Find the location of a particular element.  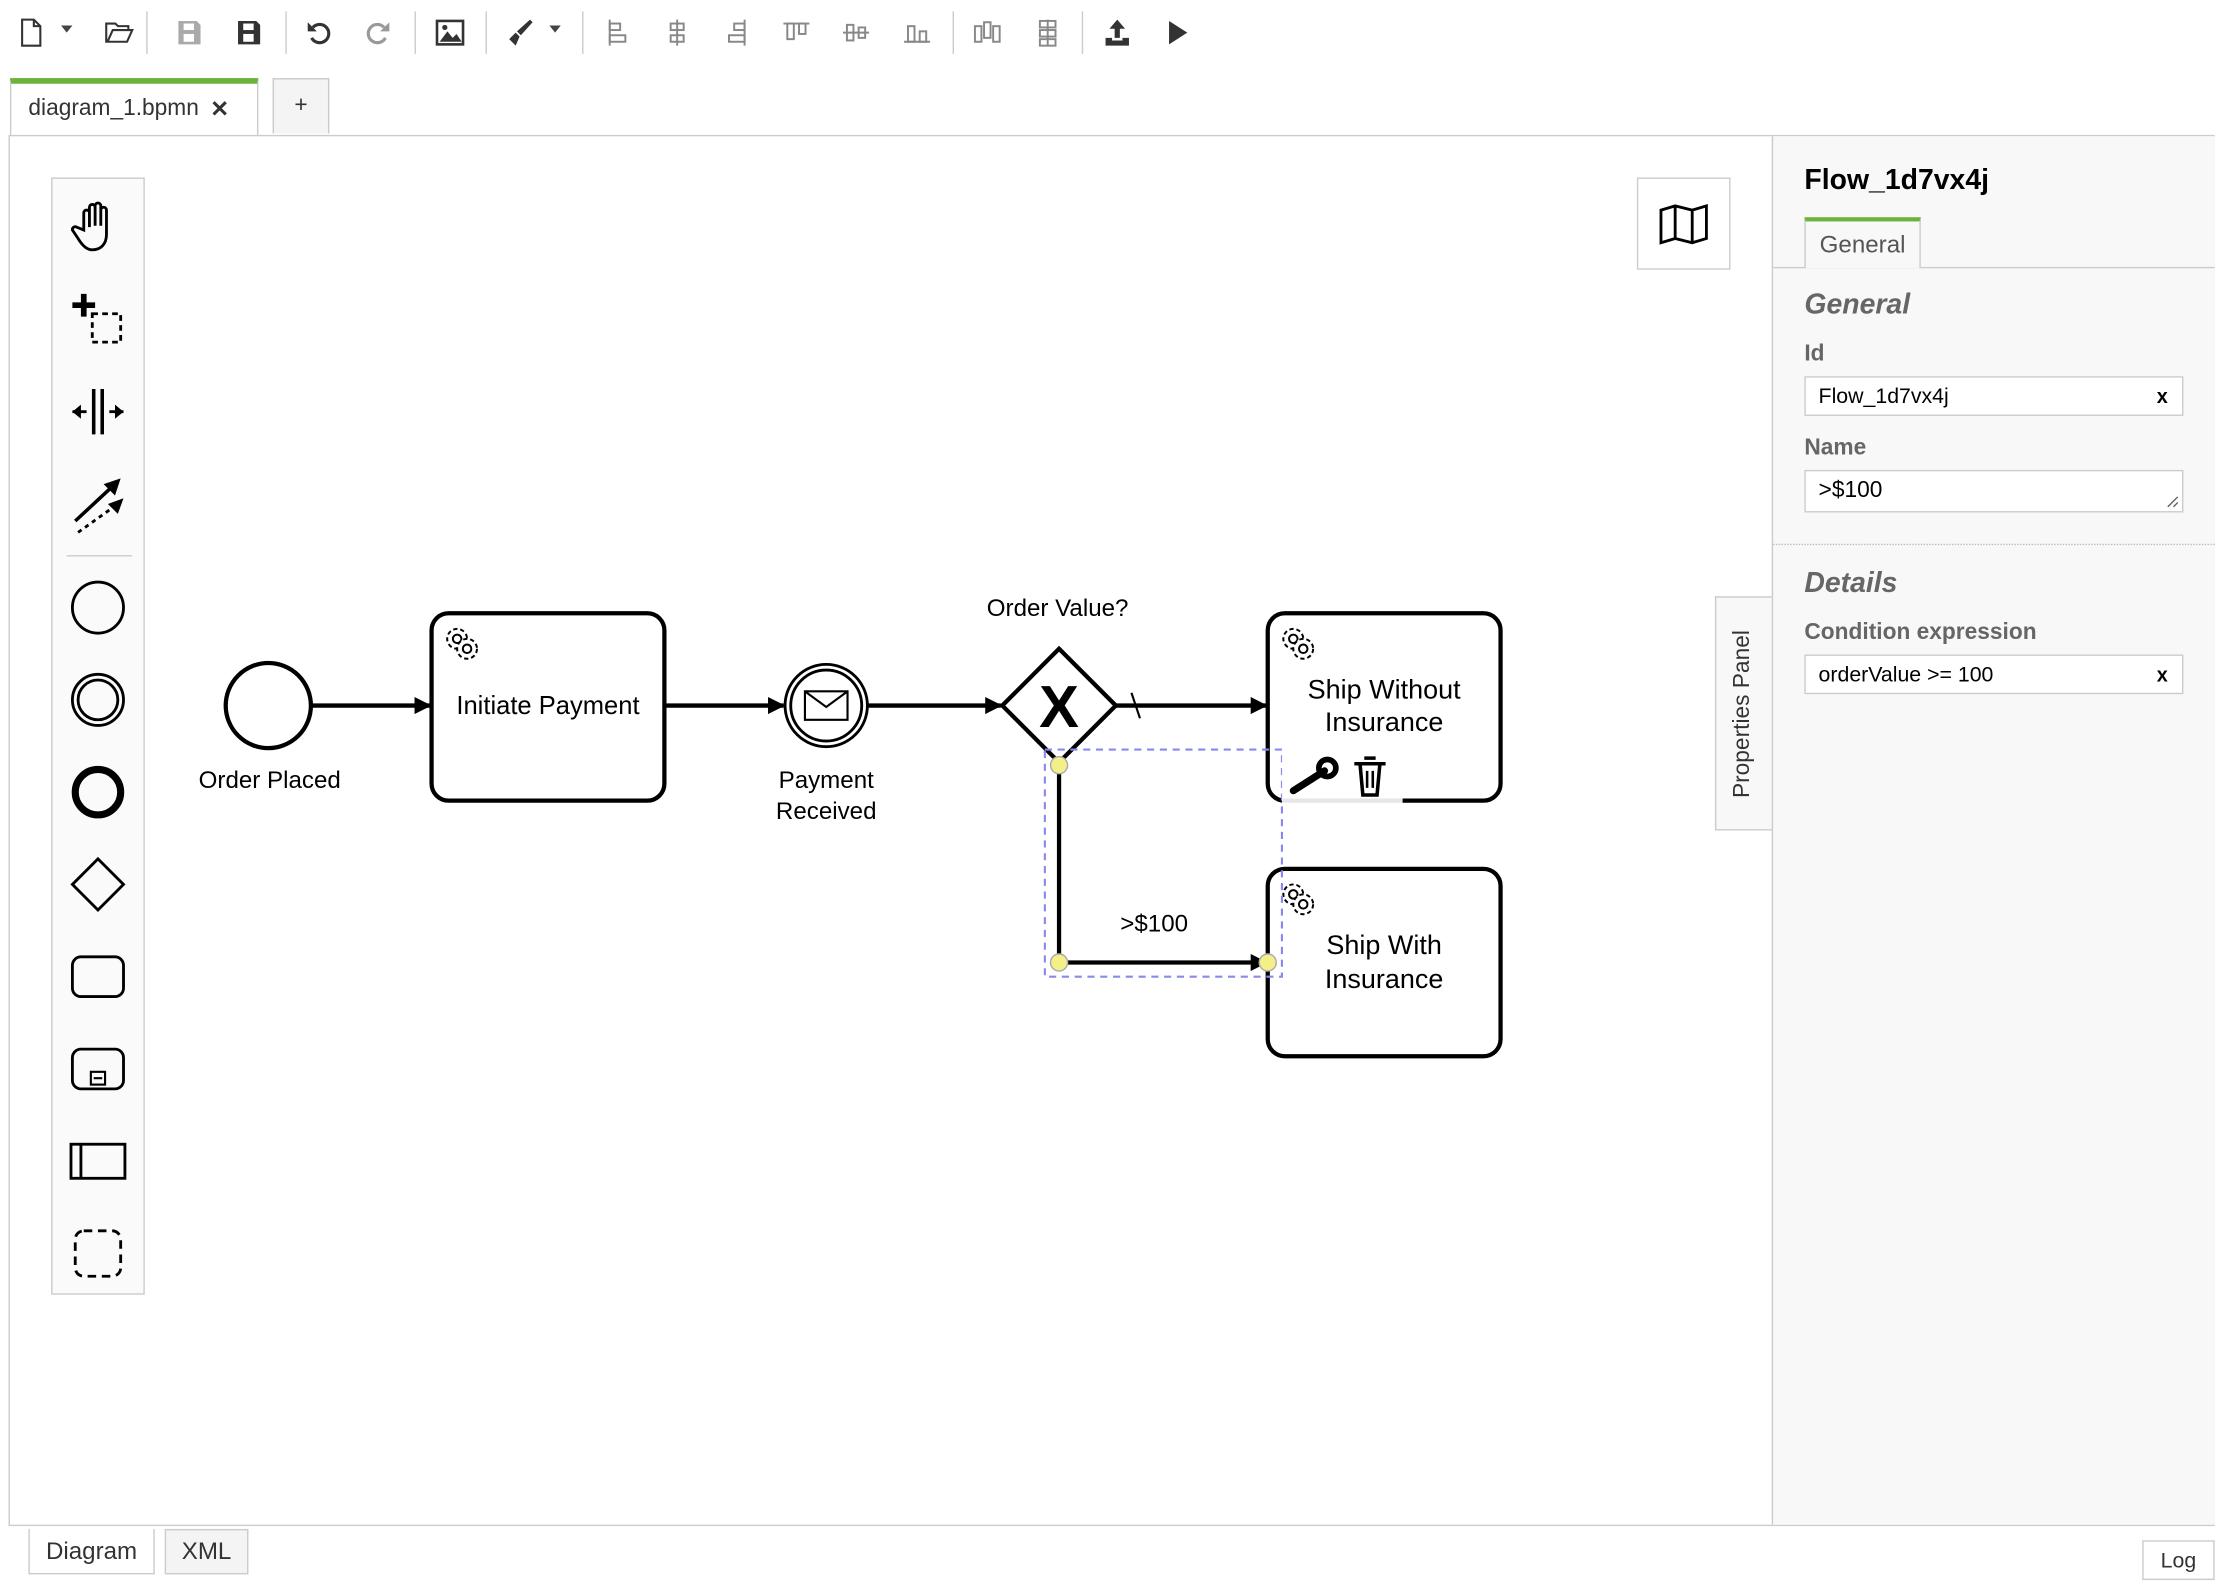

task-icon is located at coordinates (98, 976).